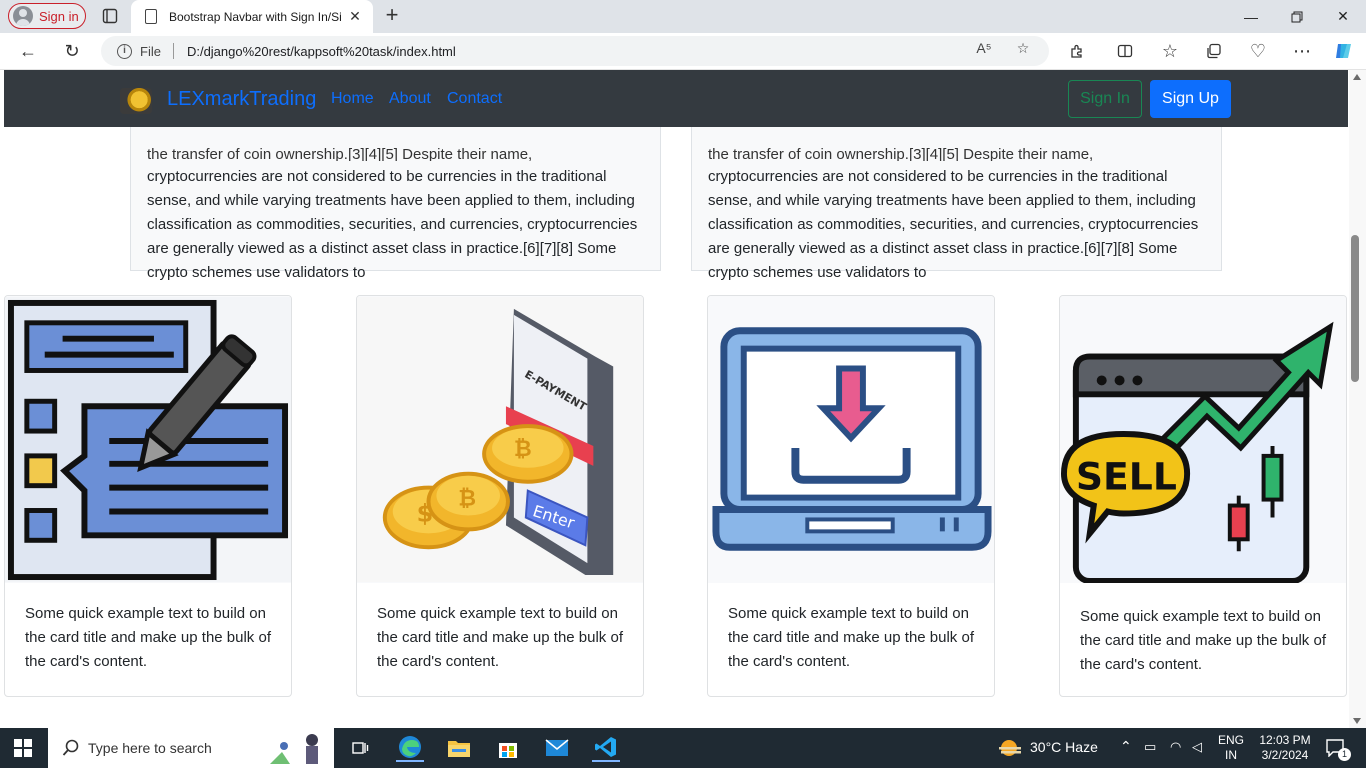  What do you see at coordinates (1126, 746) in the screenshot?
I see `show-hidden-icons: ⌃` at bounding box center [1126, 746].